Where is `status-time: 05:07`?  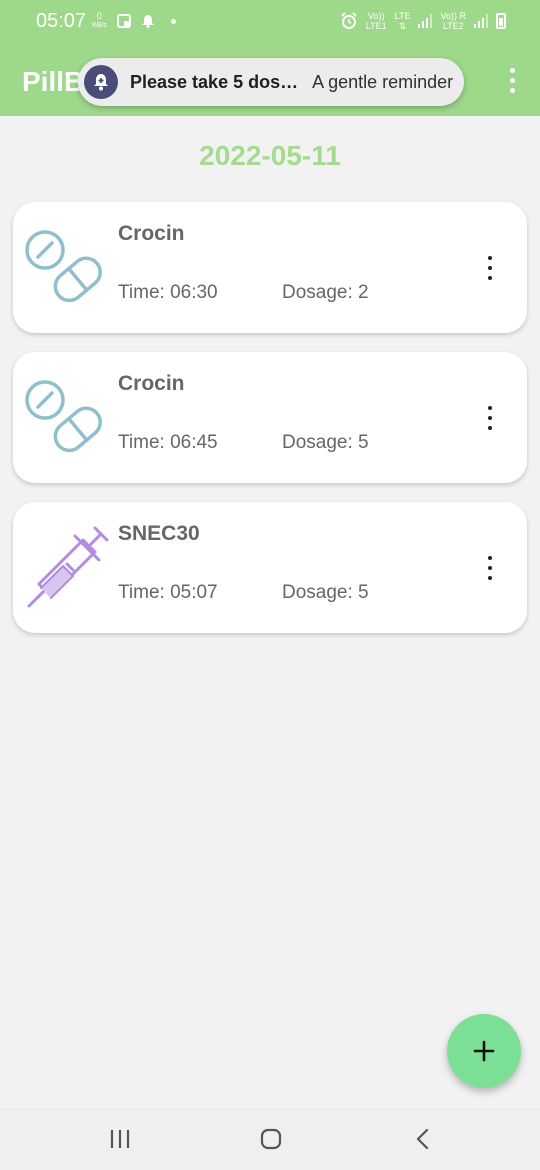
status-time: 05:07 is located at coordinates (61, 21).